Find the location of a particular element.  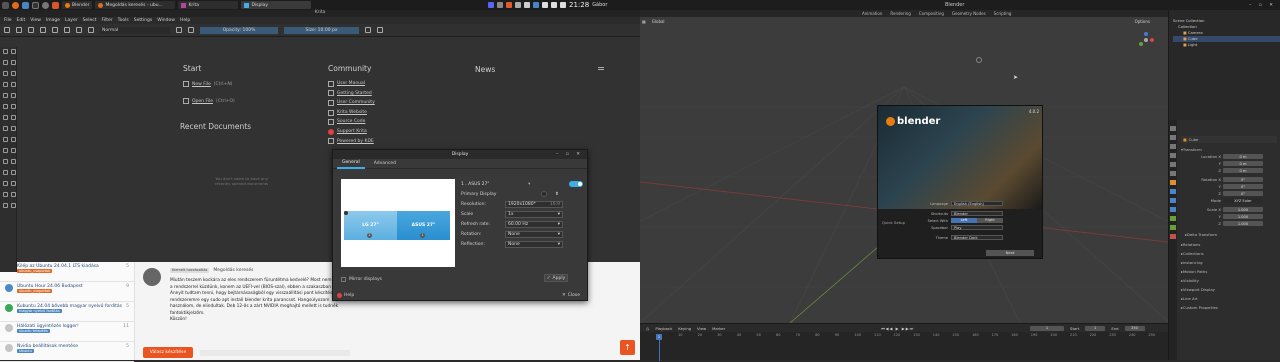

constraints-tab-icon is located at coordinates (1173, 218).